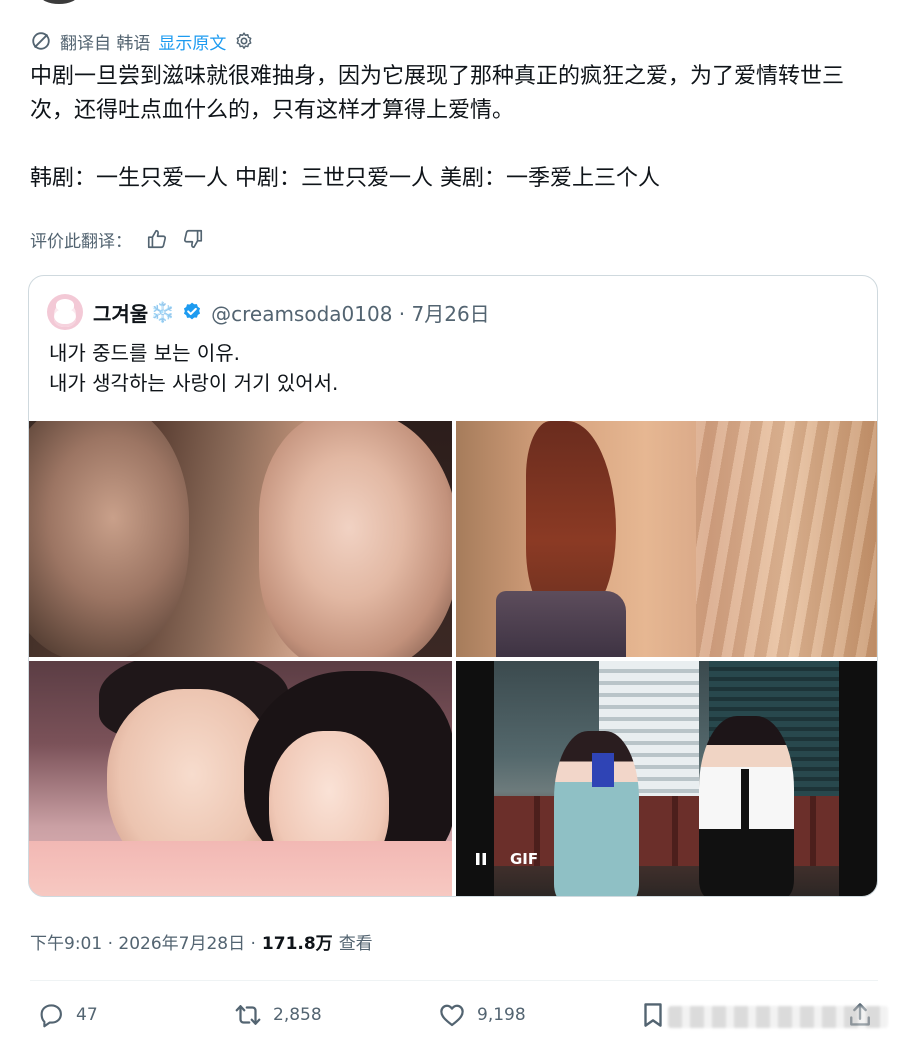 The width and height of the screenshot is (899, 1037). Describe the element at coordinates (345, 178) in the screenshot. I see `tweet-paragraph: 韩剧：一生只爱一人 中剧：三世只爱一人 美剧：一季爱上三个人` at that location.